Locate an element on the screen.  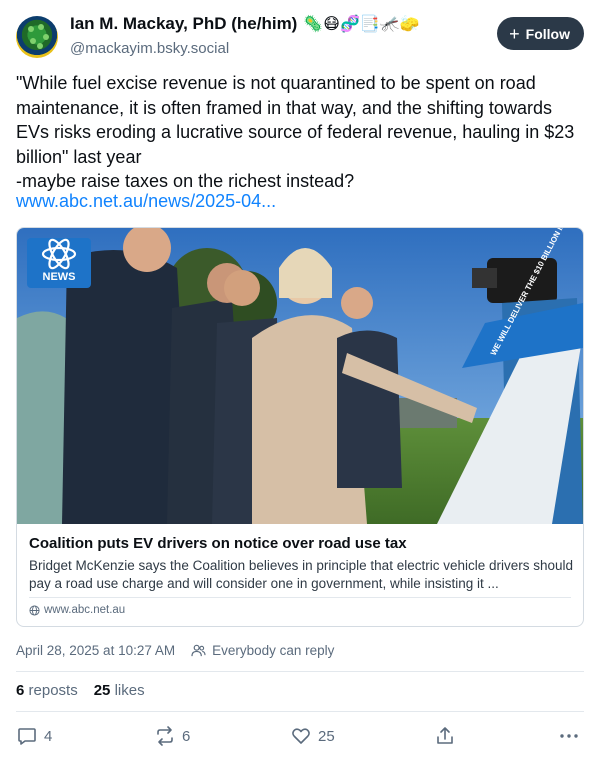
post-actions: 4 6 25 is located at coordinates (300, 737).